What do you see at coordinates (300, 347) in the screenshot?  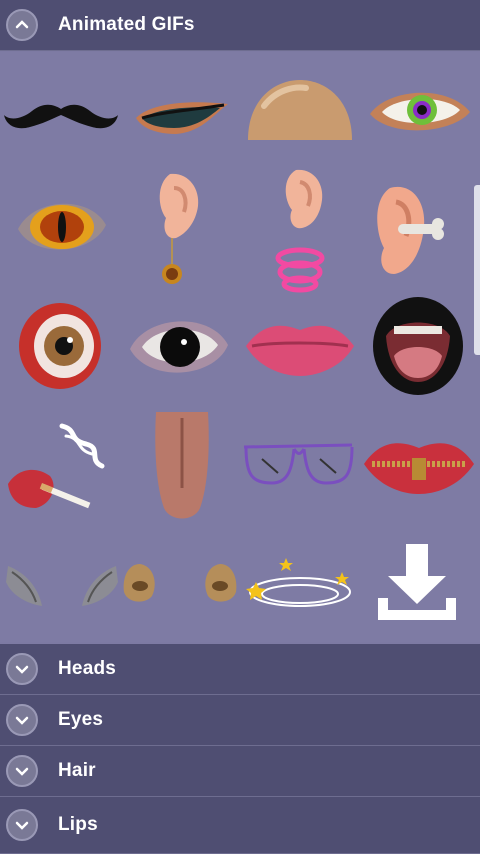 I see `pink-lips-sticker` at bounding box center [300, 347].